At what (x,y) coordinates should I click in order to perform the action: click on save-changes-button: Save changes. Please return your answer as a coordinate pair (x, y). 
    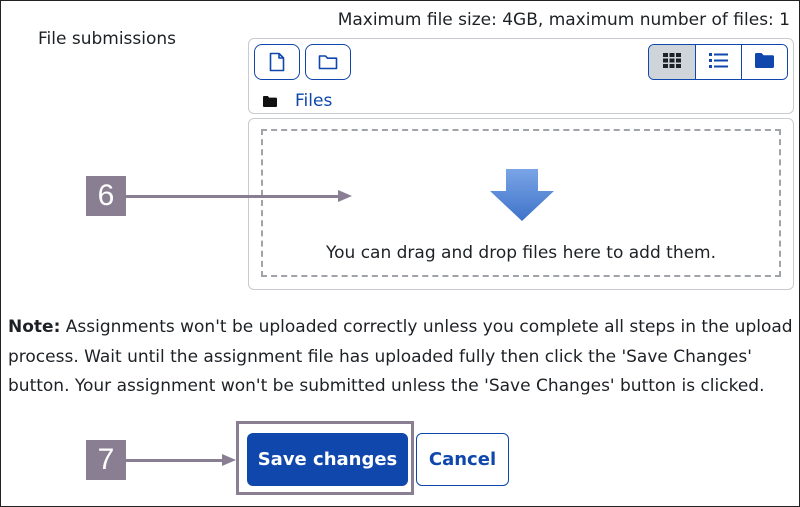
    Looking at the image, I should click on (327, 459).